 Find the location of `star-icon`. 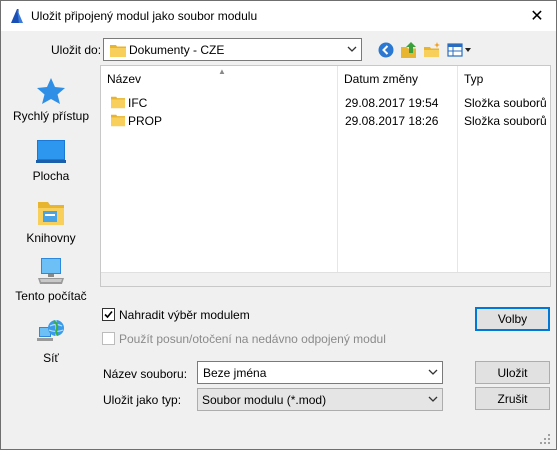

star-icon is located at coordinates (51, 91).